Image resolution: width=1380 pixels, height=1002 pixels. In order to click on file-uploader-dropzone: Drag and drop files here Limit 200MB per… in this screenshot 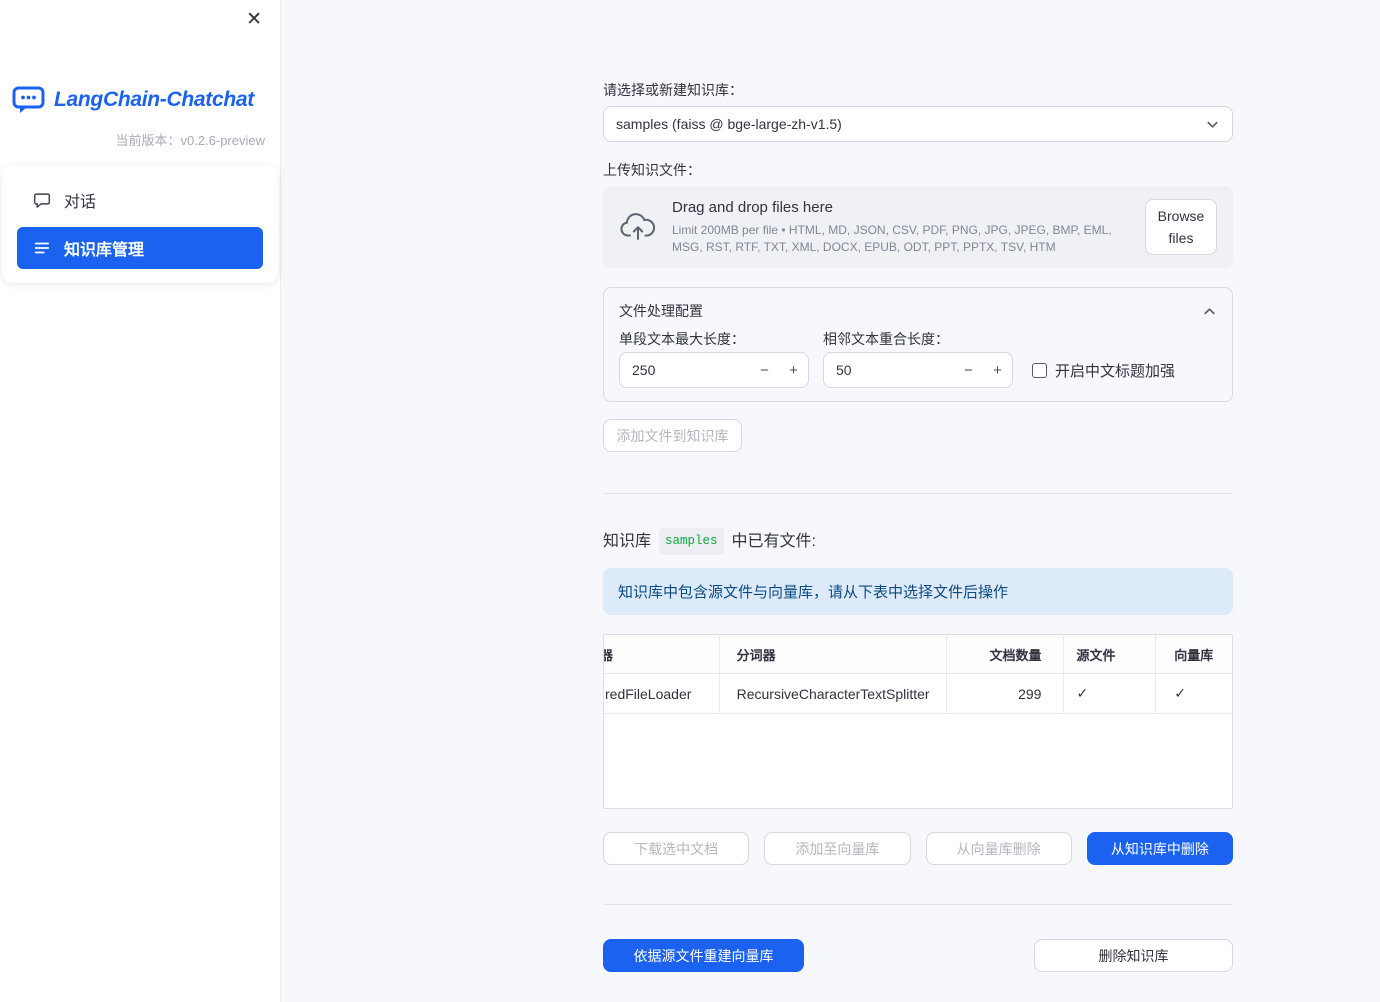, I will do `click(918, 227)`.